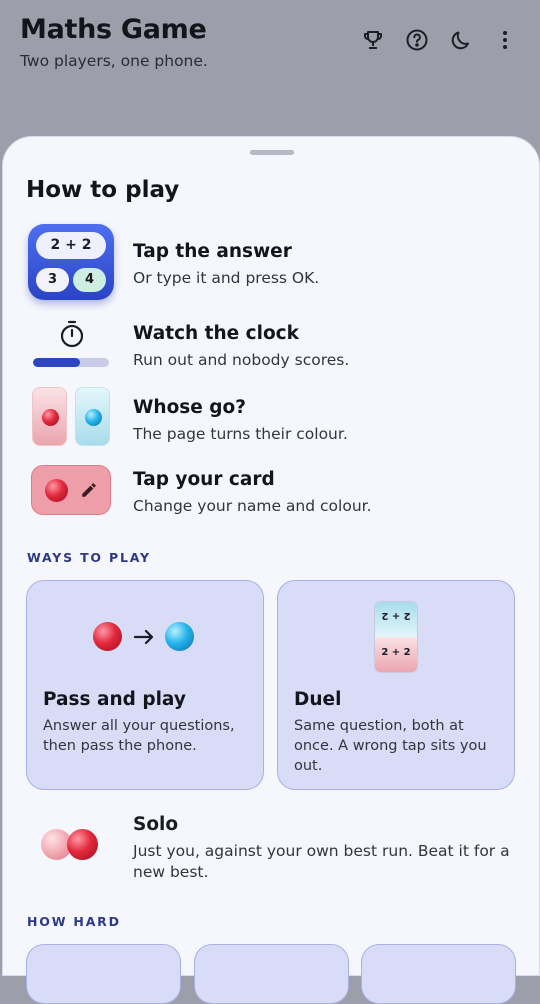 This screenshot has width=540, height=1004. What do you see at coordinates (461, 40) in the screenshot?
I see `dark-mode-icon` at bounding box center [461, 40].